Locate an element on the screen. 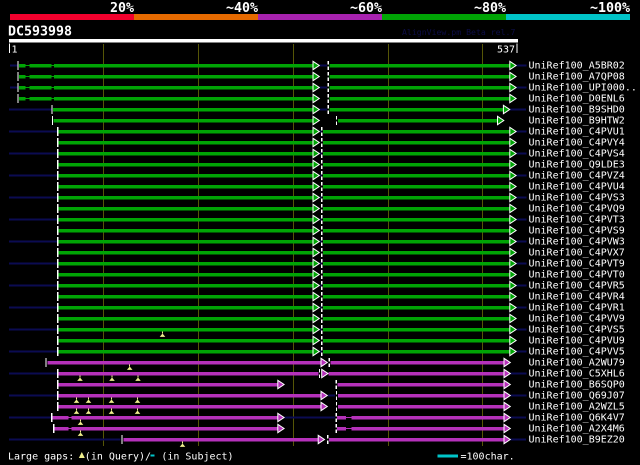 The height and width of the screenshot is (465, 640). hit-label: UniRef100_C4PVW3 is located at coordinates (577, 241).